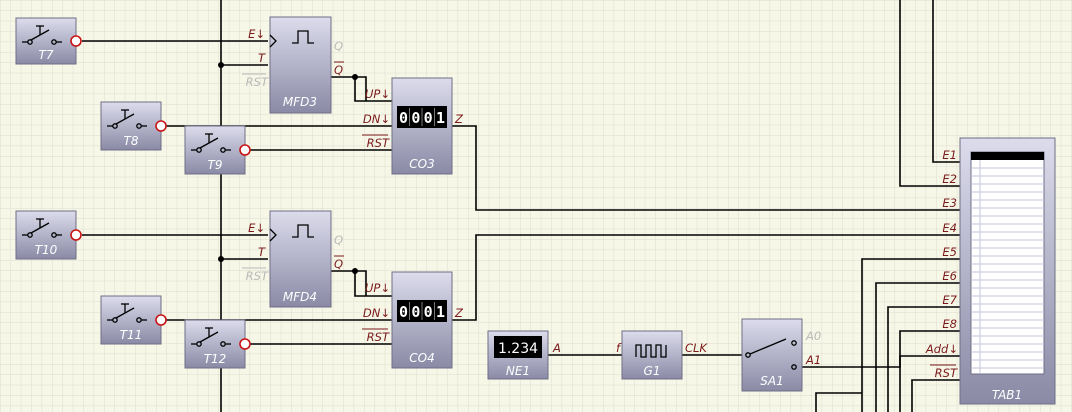  Describe the element at coordinates (651, 351) in the screenshot. I see `square-wave-icon` at that location.